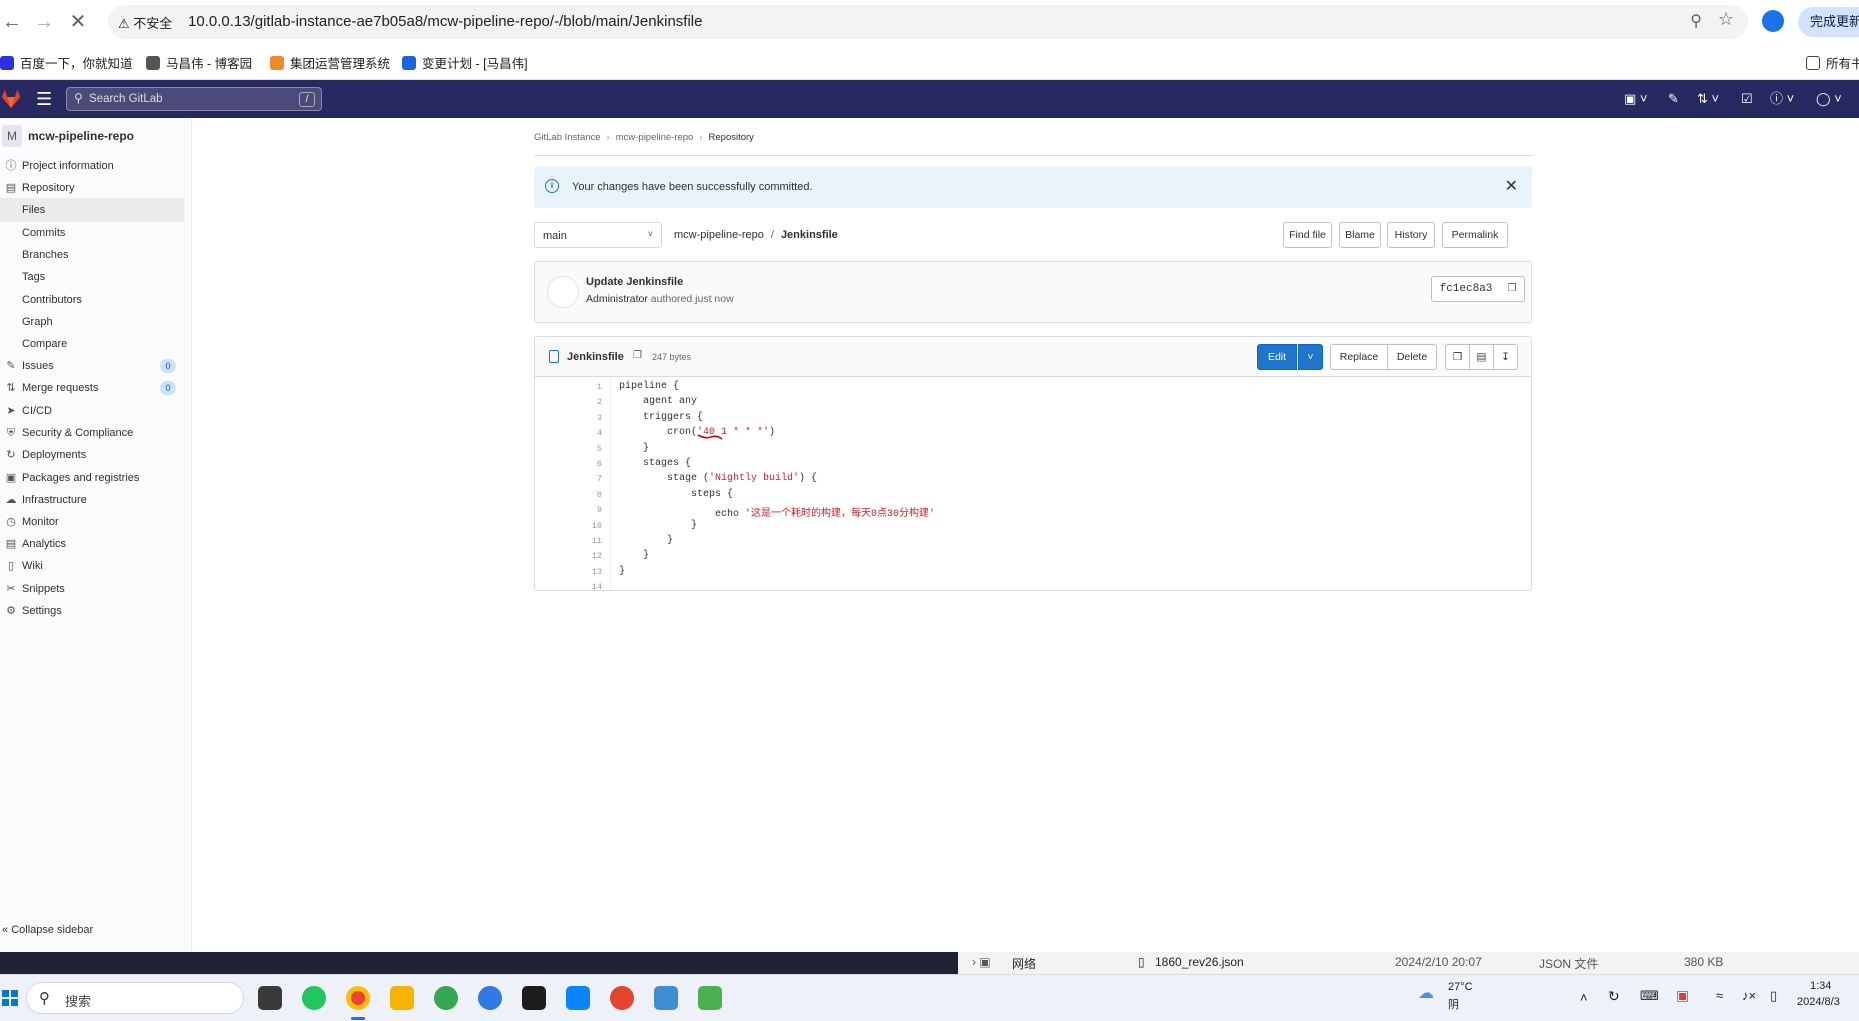  Describe the element at coordinates (587, 479) in the screenshot. I see `line-number: 7` at that location.